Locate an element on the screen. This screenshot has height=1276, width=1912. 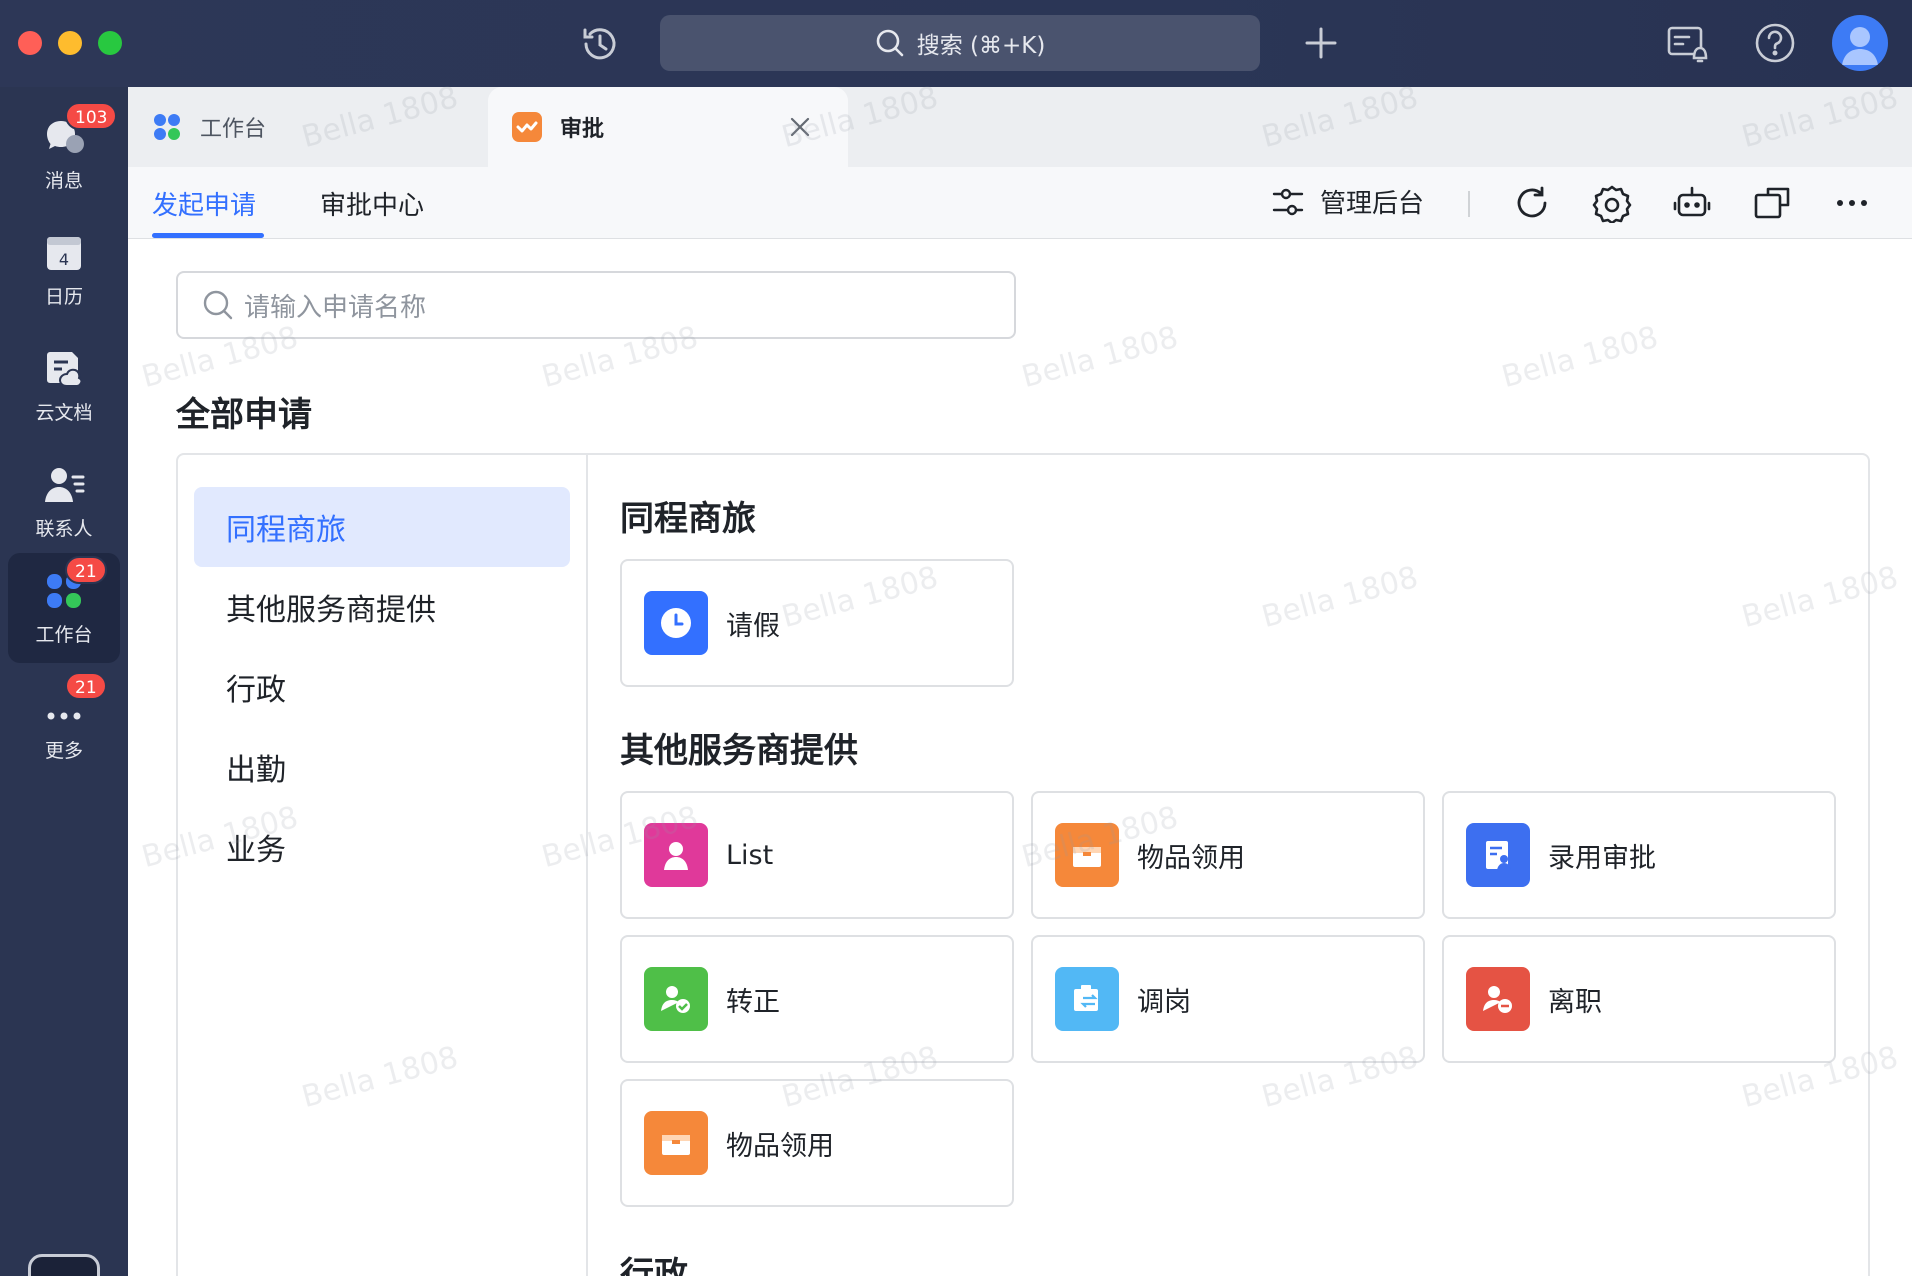
rail-item-label: 云文档 is located at coordinates (64, 412).